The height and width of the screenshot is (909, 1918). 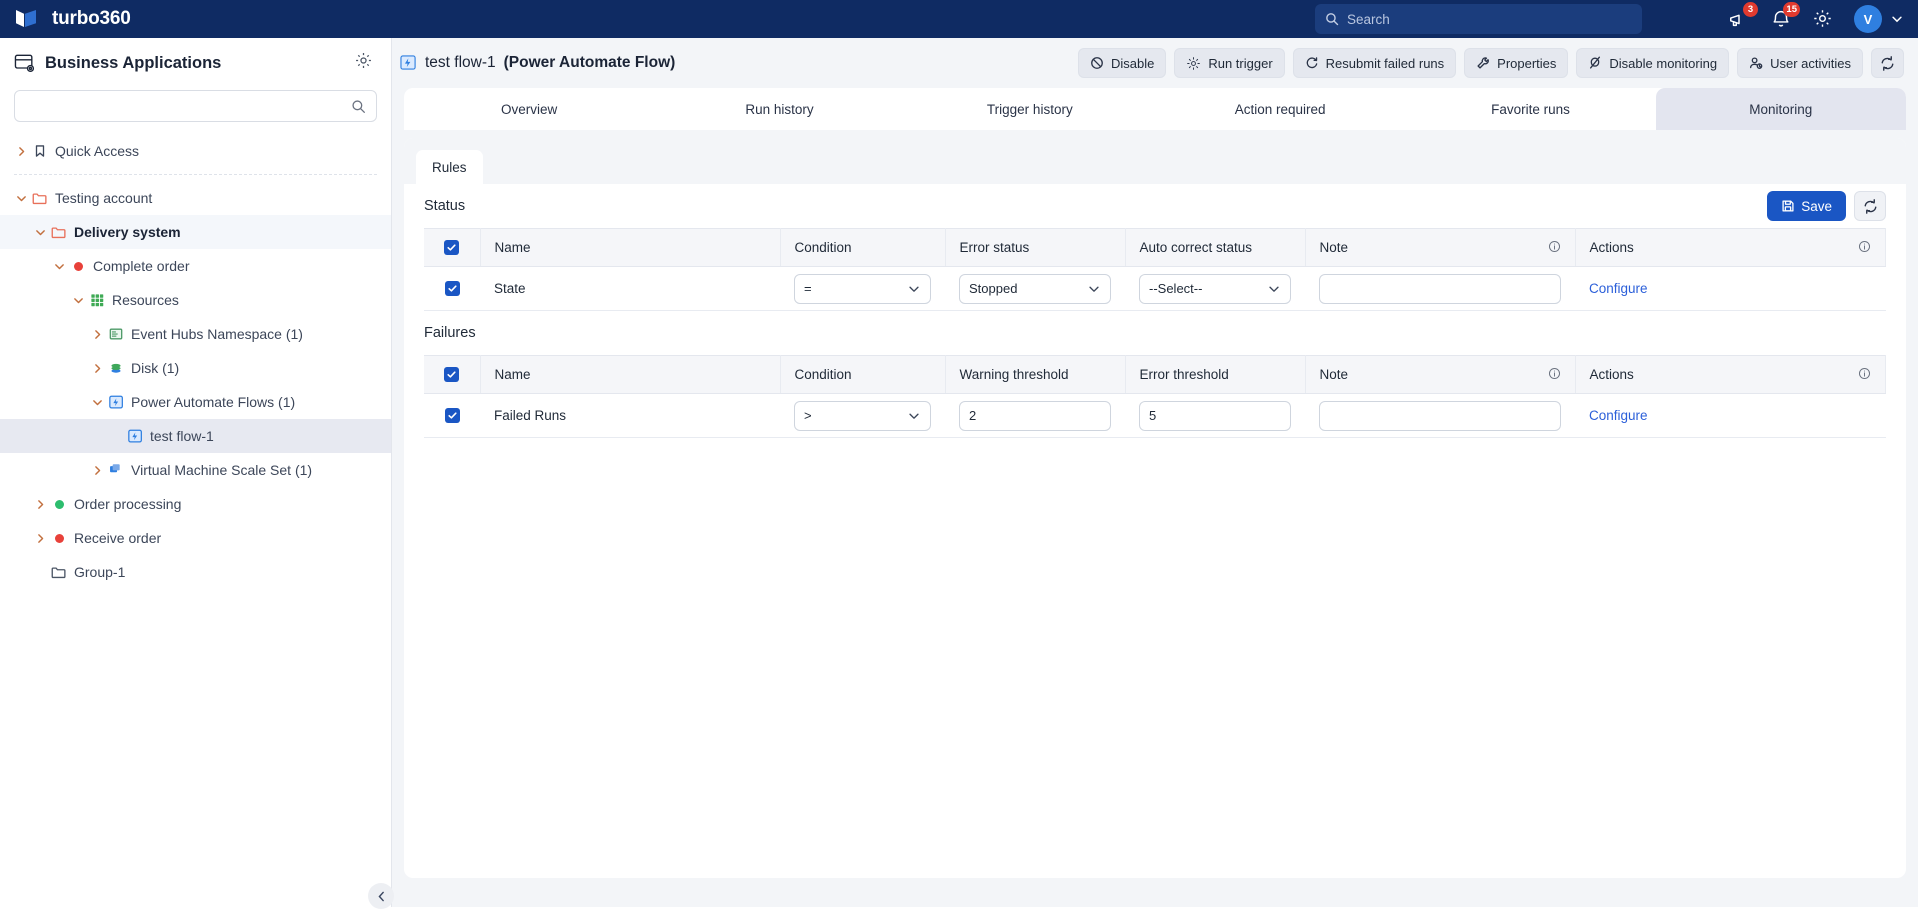 What do you see at coordinates (195, 232) in the screenshot?
I see `tree-item-delivery-system: Delivery system` at bounding box center [195, 232].